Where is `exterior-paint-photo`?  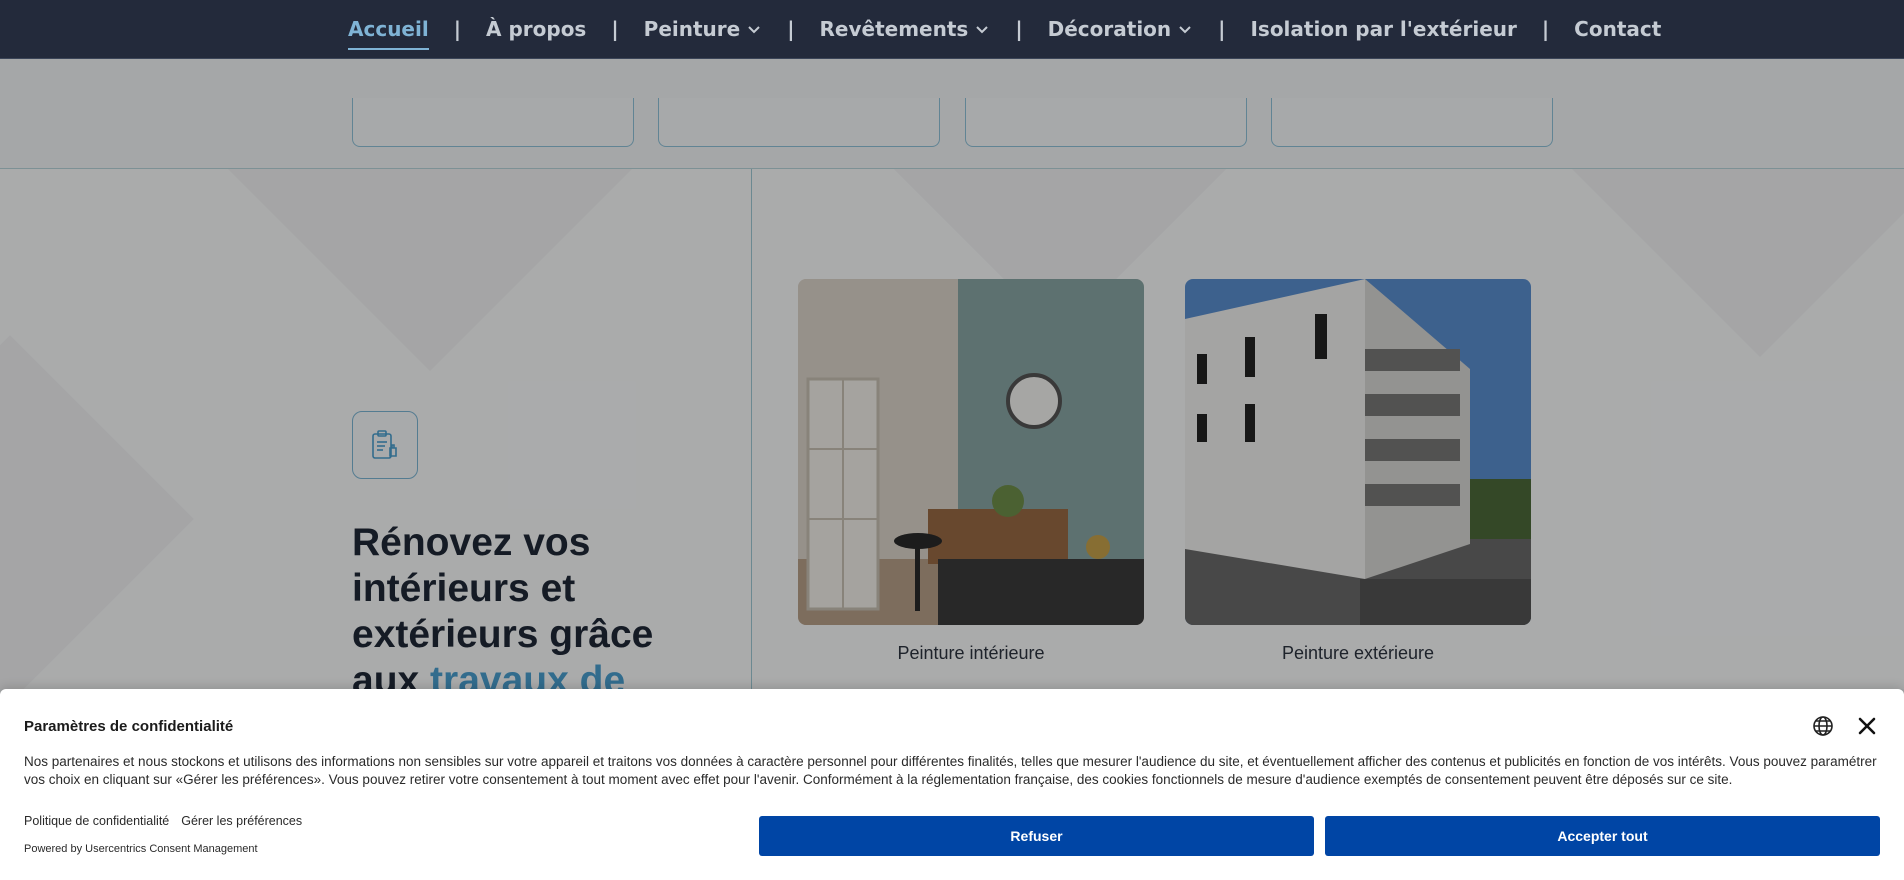 exterior-paint-photo is located at coordinates (1358, 452).